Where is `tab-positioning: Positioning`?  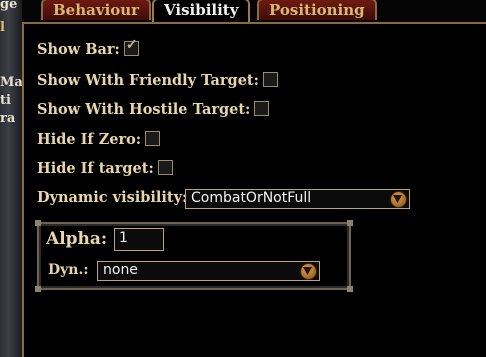
tab-positioning: Positioning is located at coordinates (317, 10).